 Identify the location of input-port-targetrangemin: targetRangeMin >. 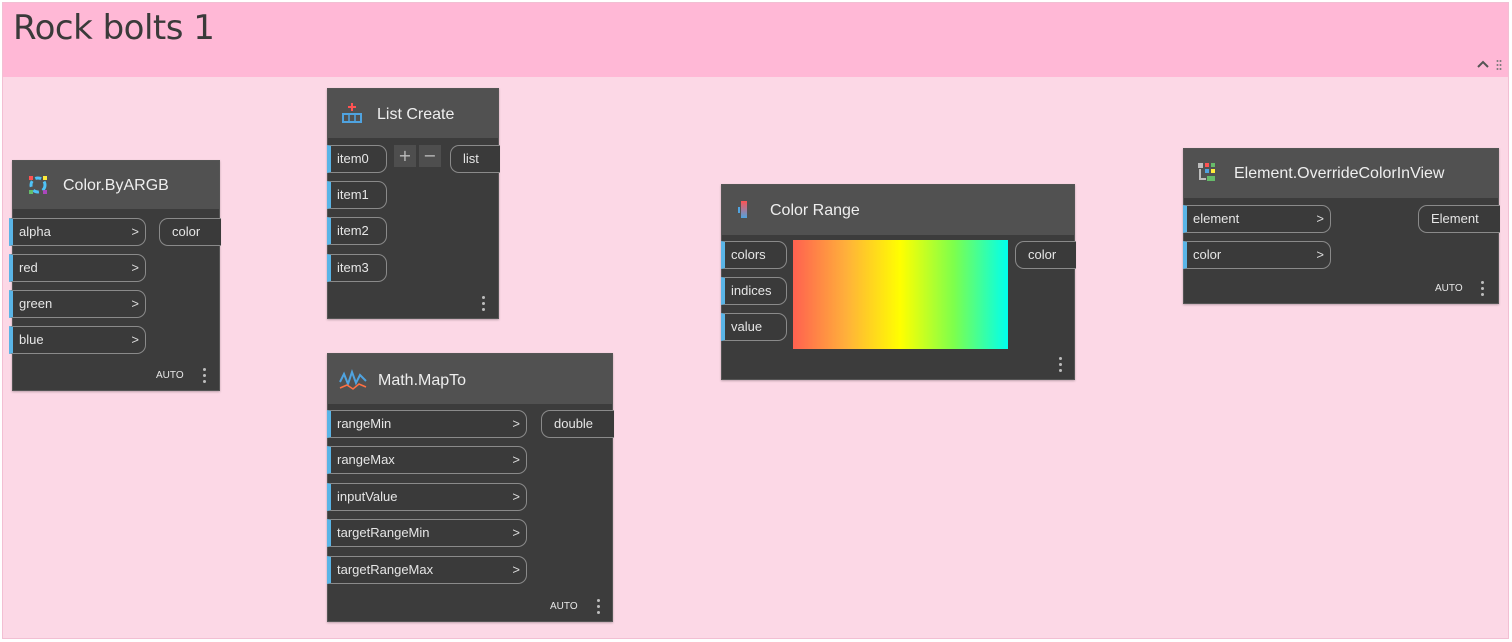
(427, 533).